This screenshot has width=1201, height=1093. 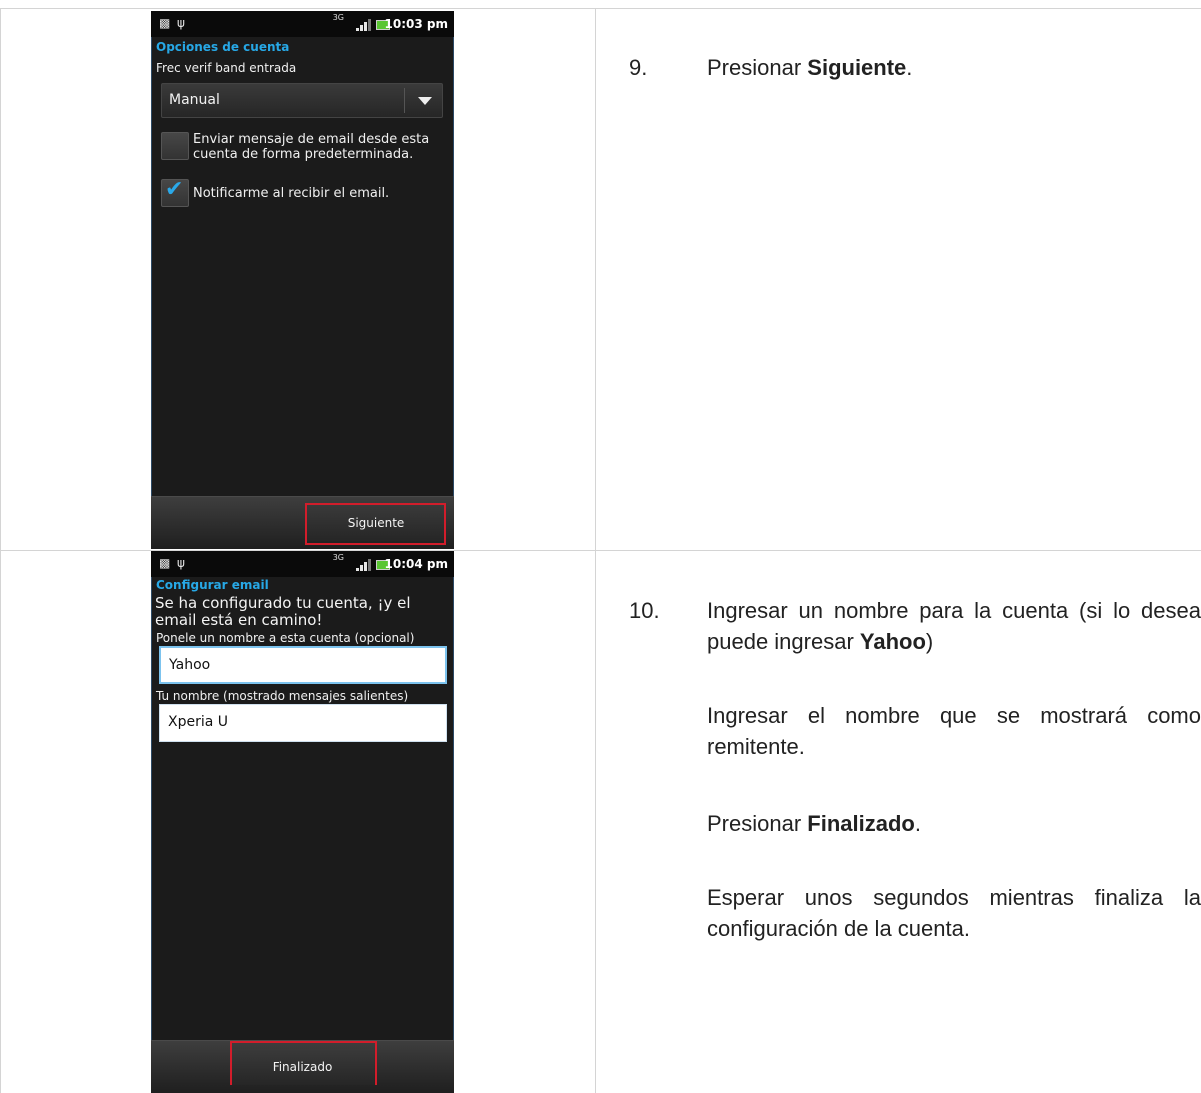 What do you see at coordinates (302, 24) in the screenshot?
I see `status-bar: ▩ ψ 3G 10:03 pm` at bounding box center [302, 24].